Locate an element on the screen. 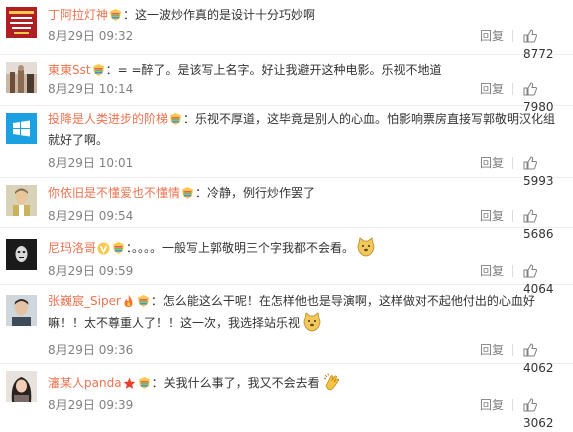 This screenshot has width=573, height=432. comment-footer: 8月29日 09:36 回复 4062 is located at coordinates (306, 358).